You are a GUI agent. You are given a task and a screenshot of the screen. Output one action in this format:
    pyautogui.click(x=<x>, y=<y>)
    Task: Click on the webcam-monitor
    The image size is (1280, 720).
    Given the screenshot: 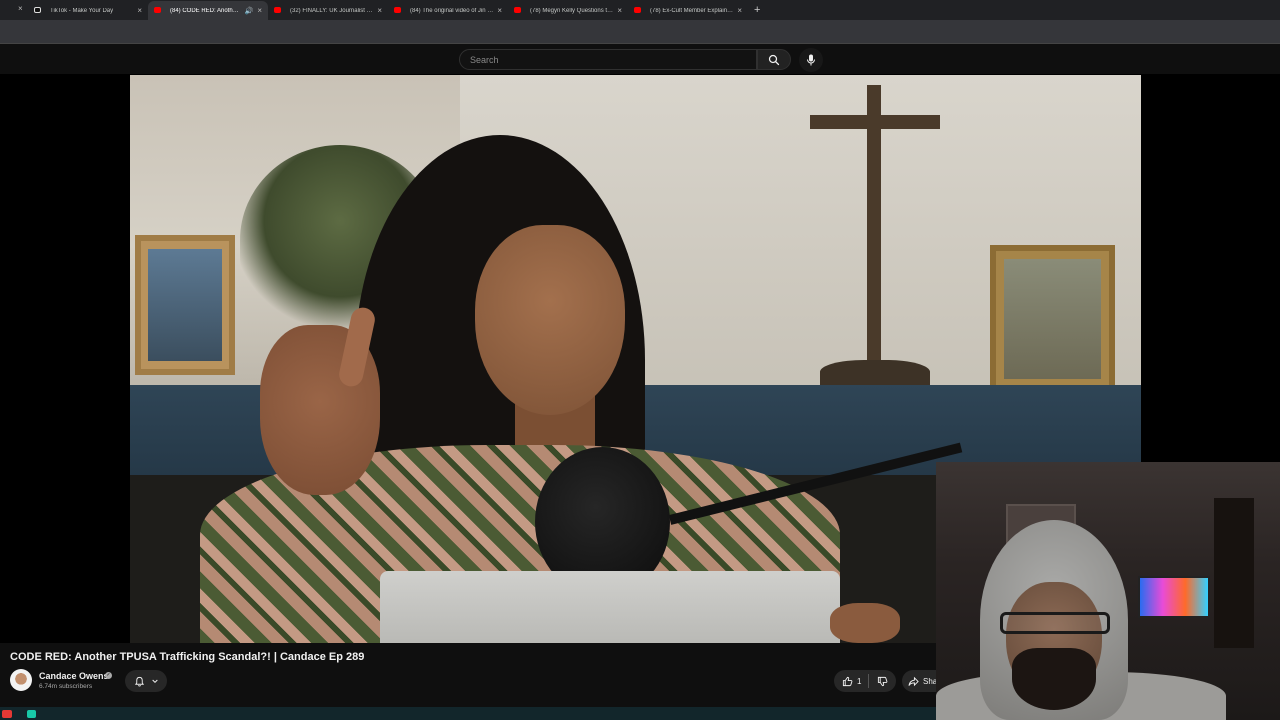 What is the action you would take?
    pyautogui.click(x=1174, y=597)
    